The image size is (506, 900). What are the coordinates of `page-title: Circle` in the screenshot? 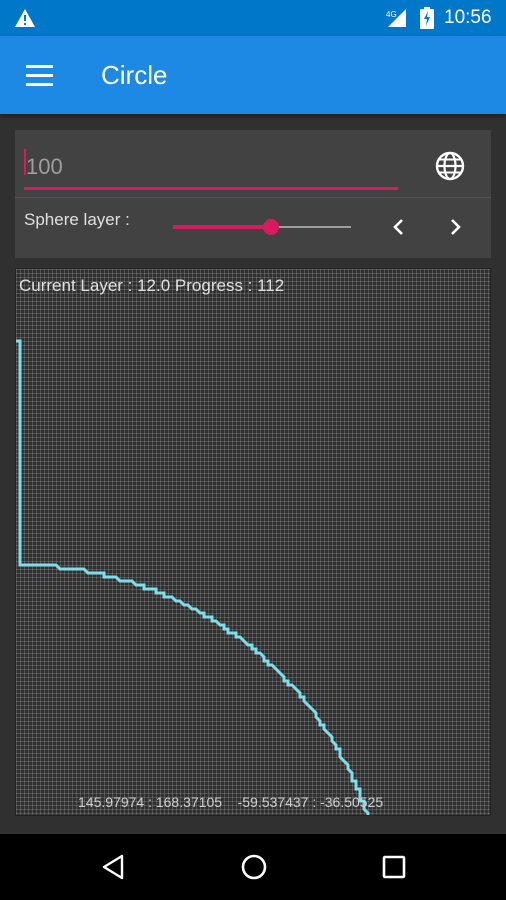 It's located at (134, 75).